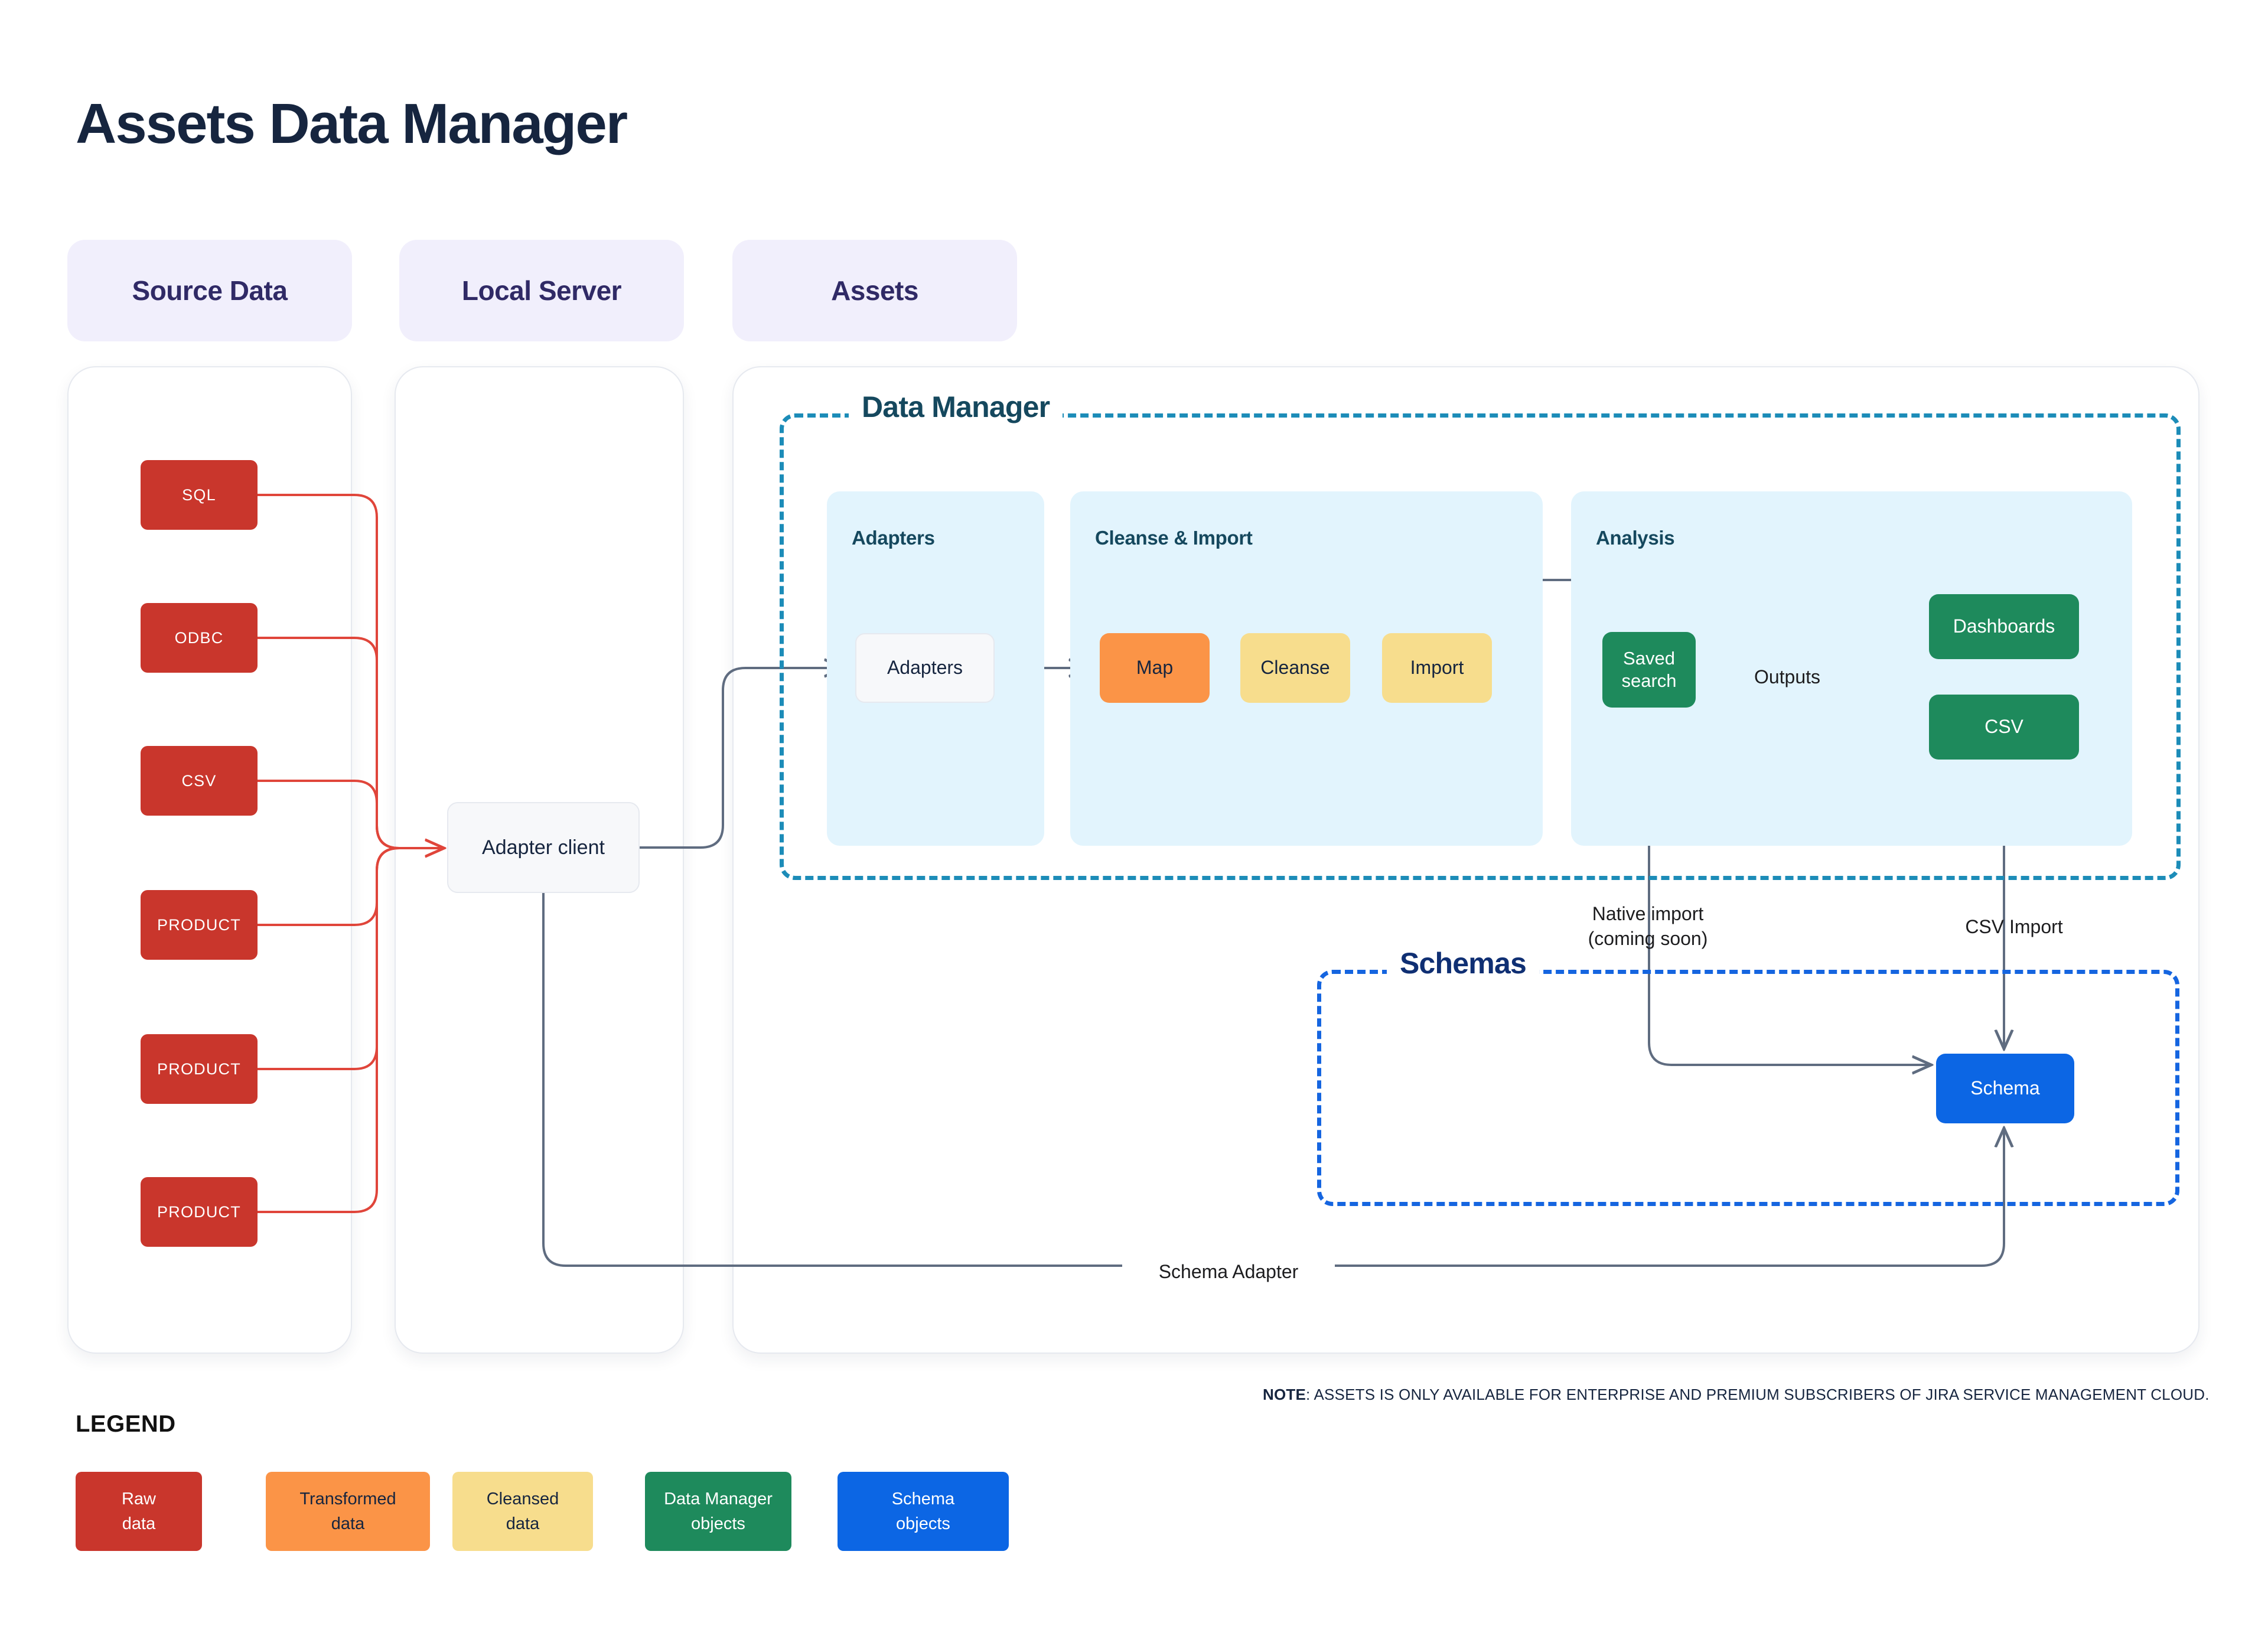  I want to click on legend-item-label: Raw data, so click(138, 1511).